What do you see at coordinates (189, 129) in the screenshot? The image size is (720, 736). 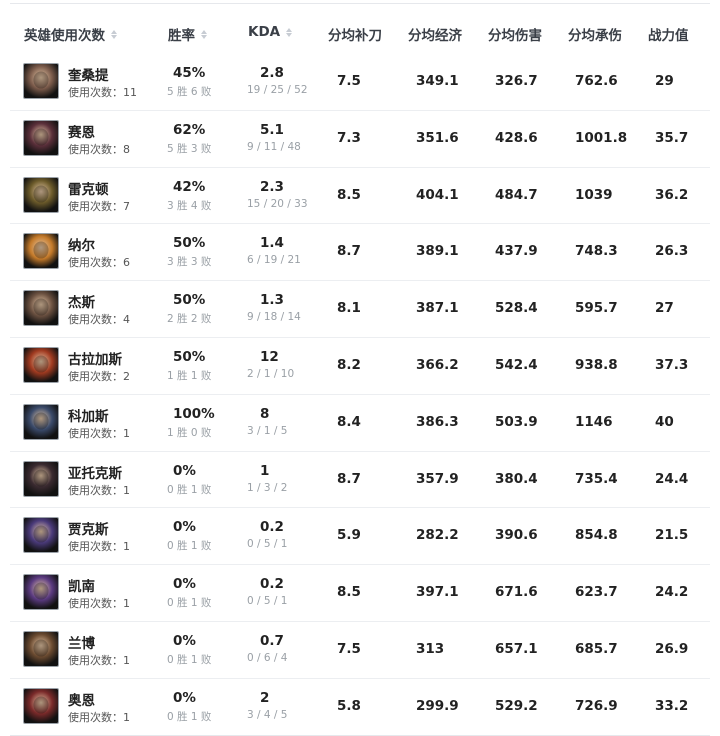 I see `win-rate: 62%` at bounding box center [189, 129].